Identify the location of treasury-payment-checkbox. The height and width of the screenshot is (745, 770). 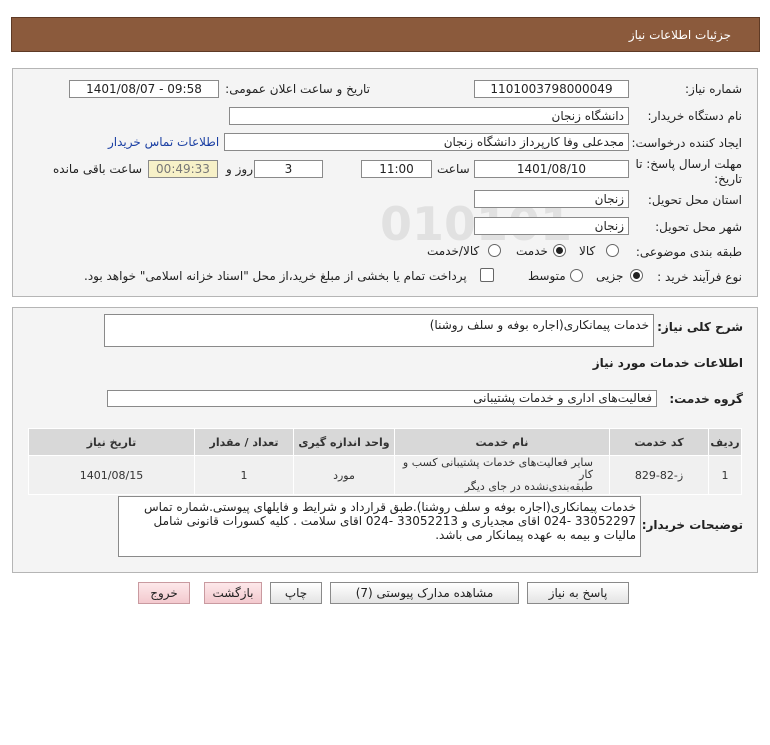
(487, 275).